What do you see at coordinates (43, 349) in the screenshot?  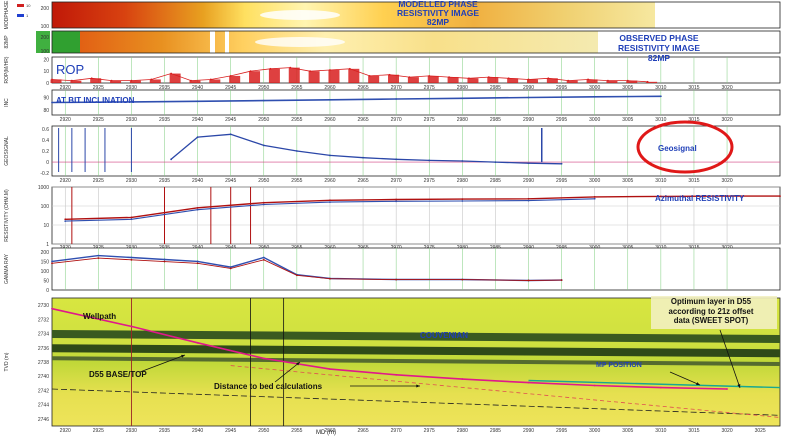 I see `y-tick-label: 2736` at bounding box center [43, 349].